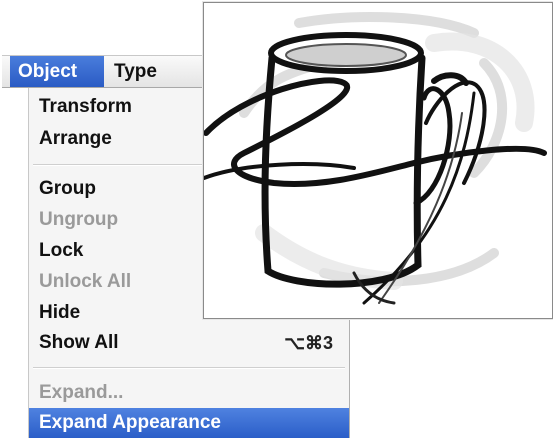  What do you see at coordinates (146, 71) in the screenshot?
I see `menu-type: Type` at bounding box center [146, 71].